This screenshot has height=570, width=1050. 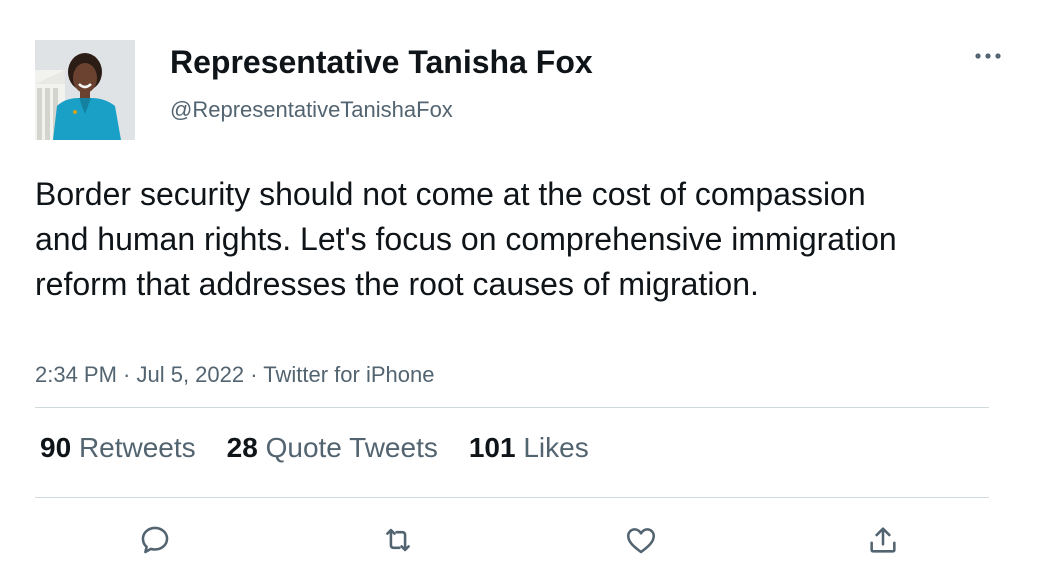 I want to click on share-button, so click(x=883, y=540).